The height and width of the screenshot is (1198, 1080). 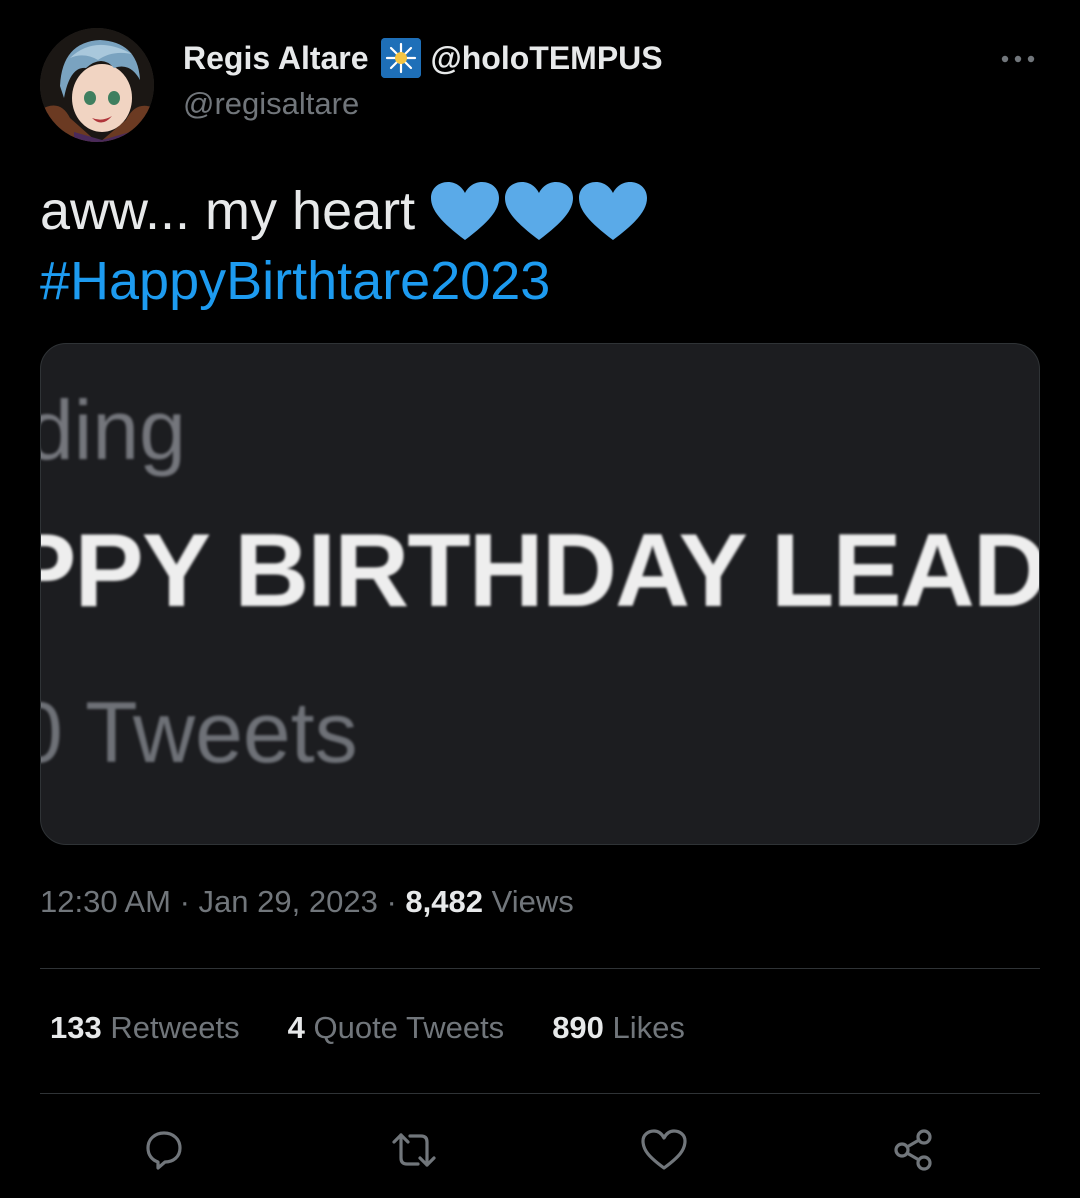 I want to click on tweet-meta: 12:30 AM · Jan 29, 2023 · 8,482 Views, so click(x=307, y=902).